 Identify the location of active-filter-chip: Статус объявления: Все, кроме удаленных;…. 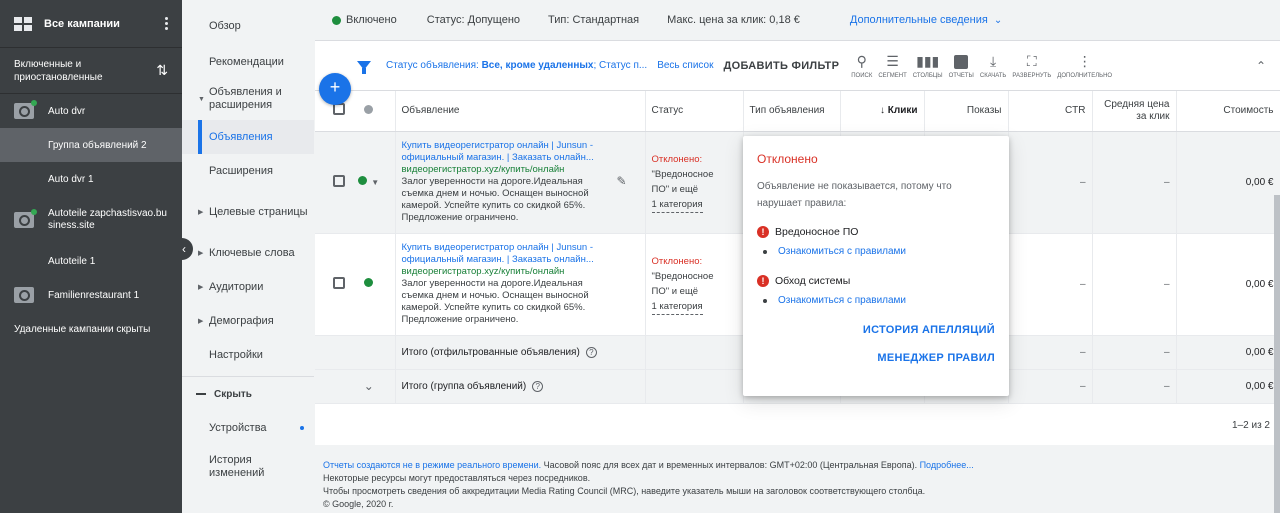
(516, 65).